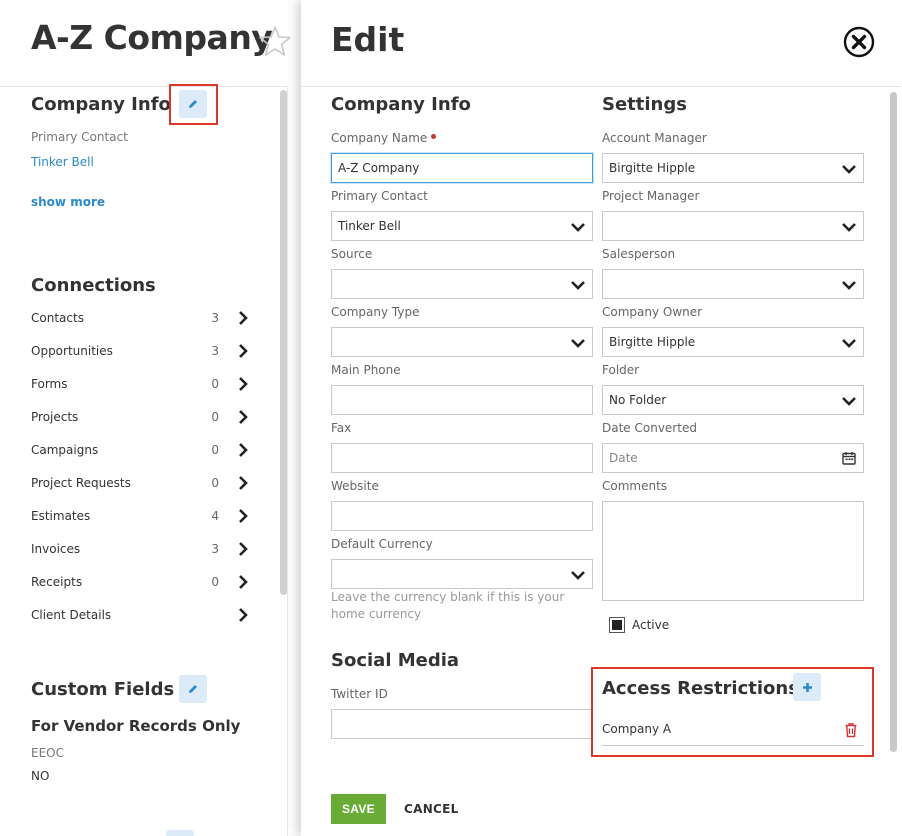 Image resolution: width=902 pixels, height=836 pixels. I want to click on primary-contact-label: Primary Contact, so click(79, 137).